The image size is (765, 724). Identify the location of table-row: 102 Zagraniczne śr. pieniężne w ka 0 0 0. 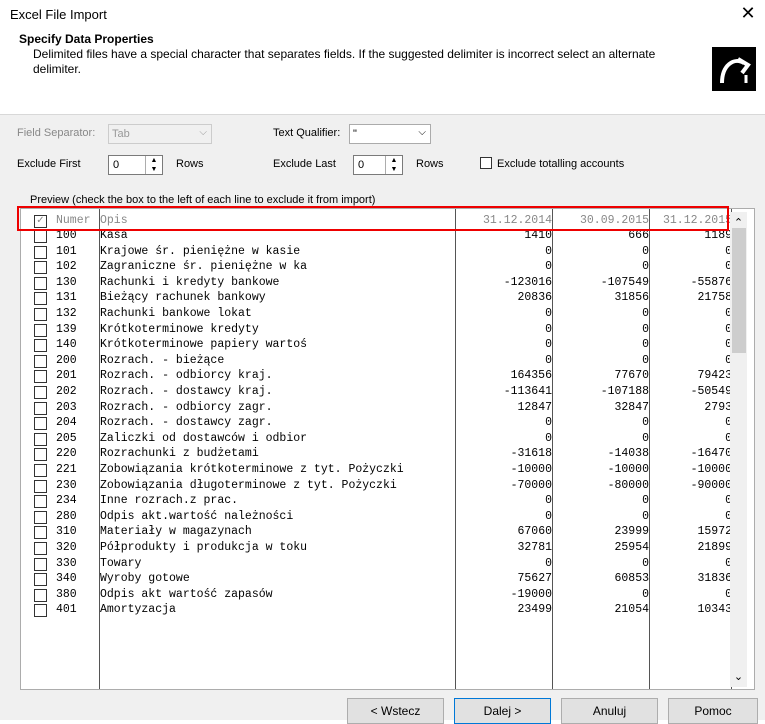
(377, 267).